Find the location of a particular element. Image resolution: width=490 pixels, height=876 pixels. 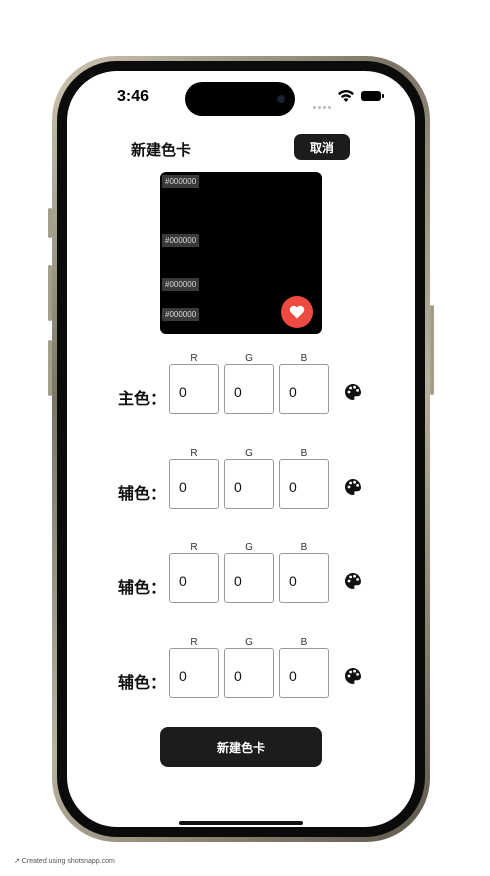

secondary-color-row-1: 辅色： R G B 0 0 0 is located at coordinates (241, 486).